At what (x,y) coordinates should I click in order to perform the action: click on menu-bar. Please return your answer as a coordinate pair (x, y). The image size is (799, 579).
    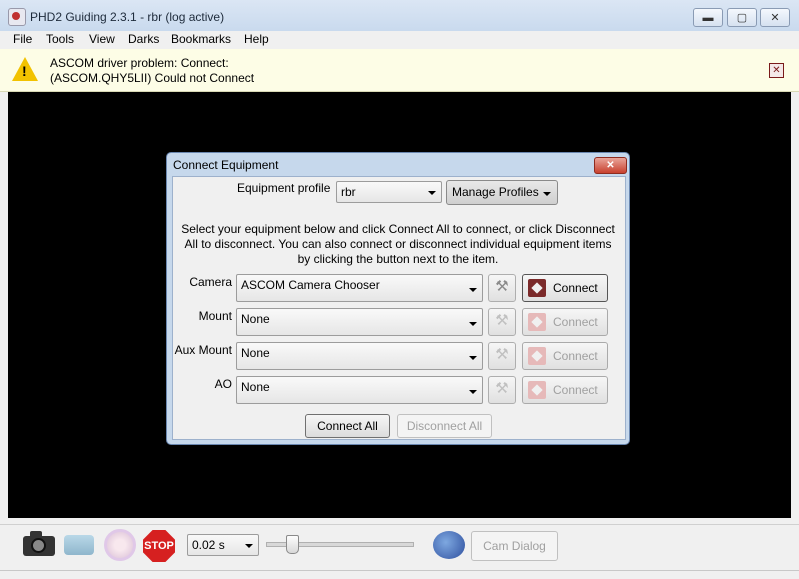
    Looking at the image, I should click on (399, 40).